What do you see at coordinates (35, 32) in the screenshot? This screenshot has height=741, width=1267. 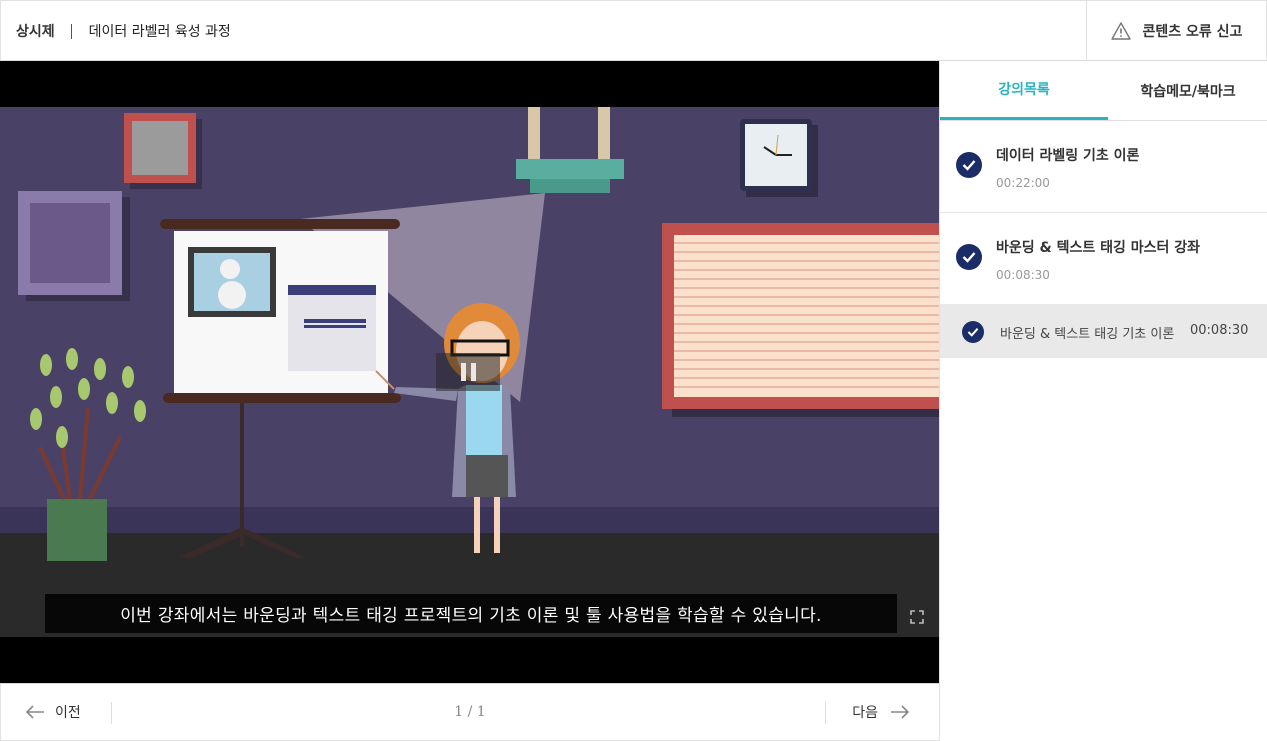 I see `breadcrumb-category: 상시제` at bounding box center [35, 32].